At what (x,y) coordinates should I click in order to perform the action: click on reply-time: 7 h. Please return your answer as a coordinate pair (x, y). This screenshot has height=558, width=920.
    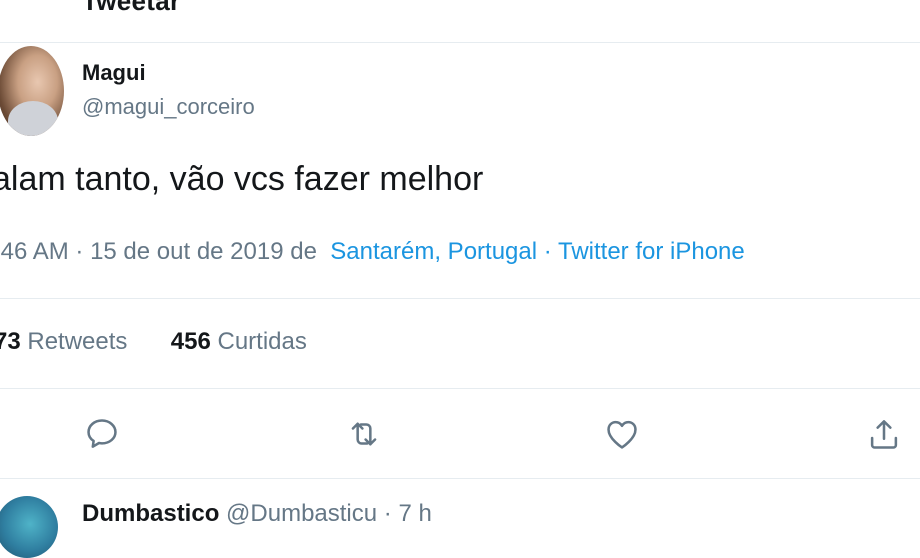
    Looking at the image, I should click on (414, 513).